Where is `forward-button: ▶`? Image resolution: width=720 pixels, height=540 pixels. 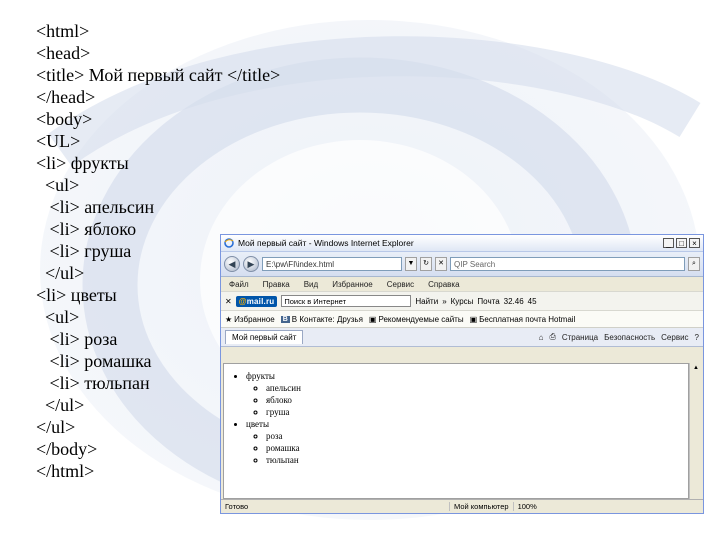 forward-button: ▶ is located at coordinates (251, 264).